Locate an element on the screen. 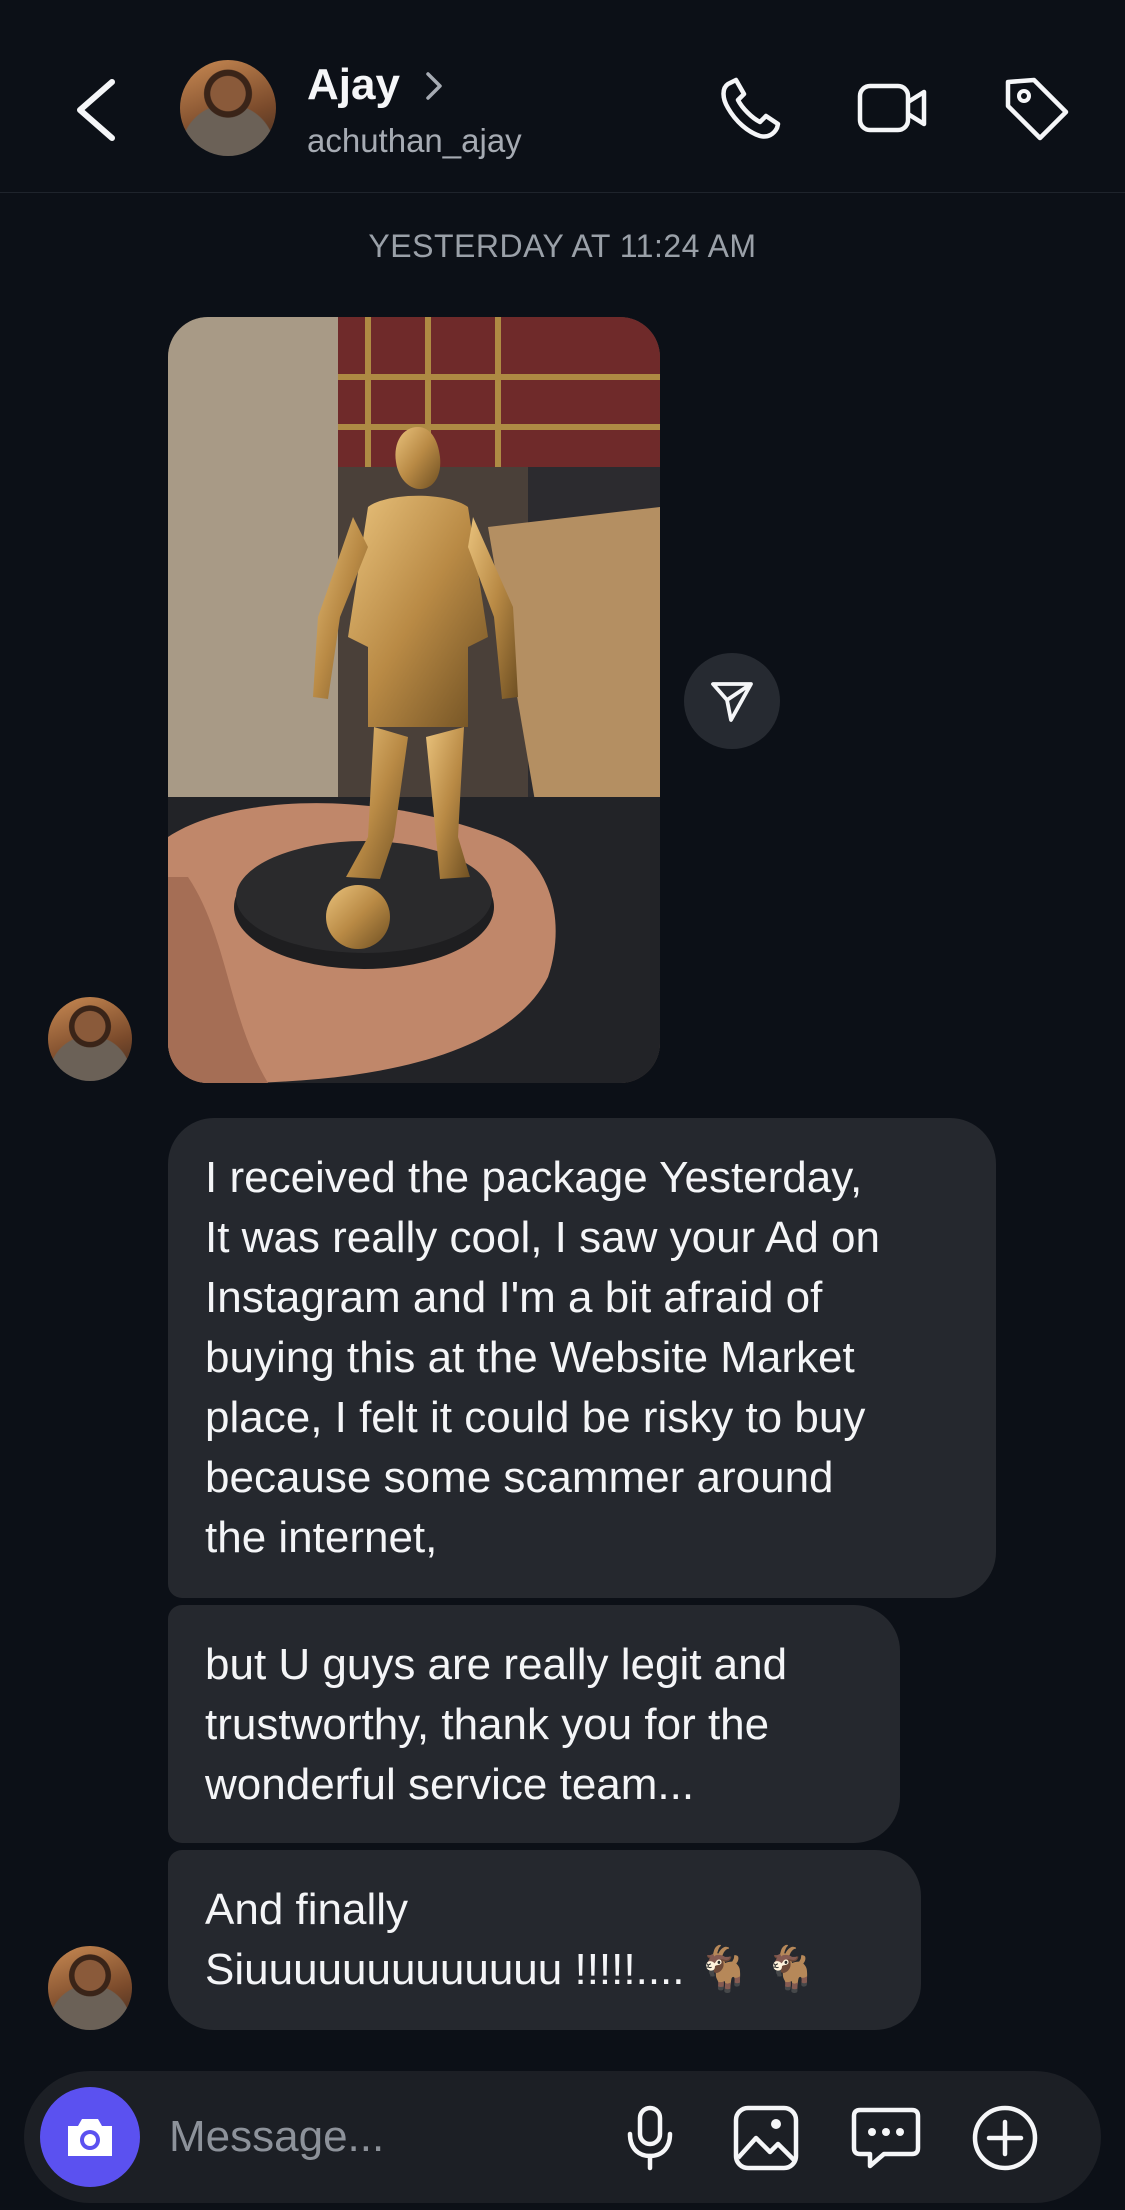 Image resolution: width=1125 pixels, height=2210 pixels. microphone-icon is located at coordinates (650, 2138).